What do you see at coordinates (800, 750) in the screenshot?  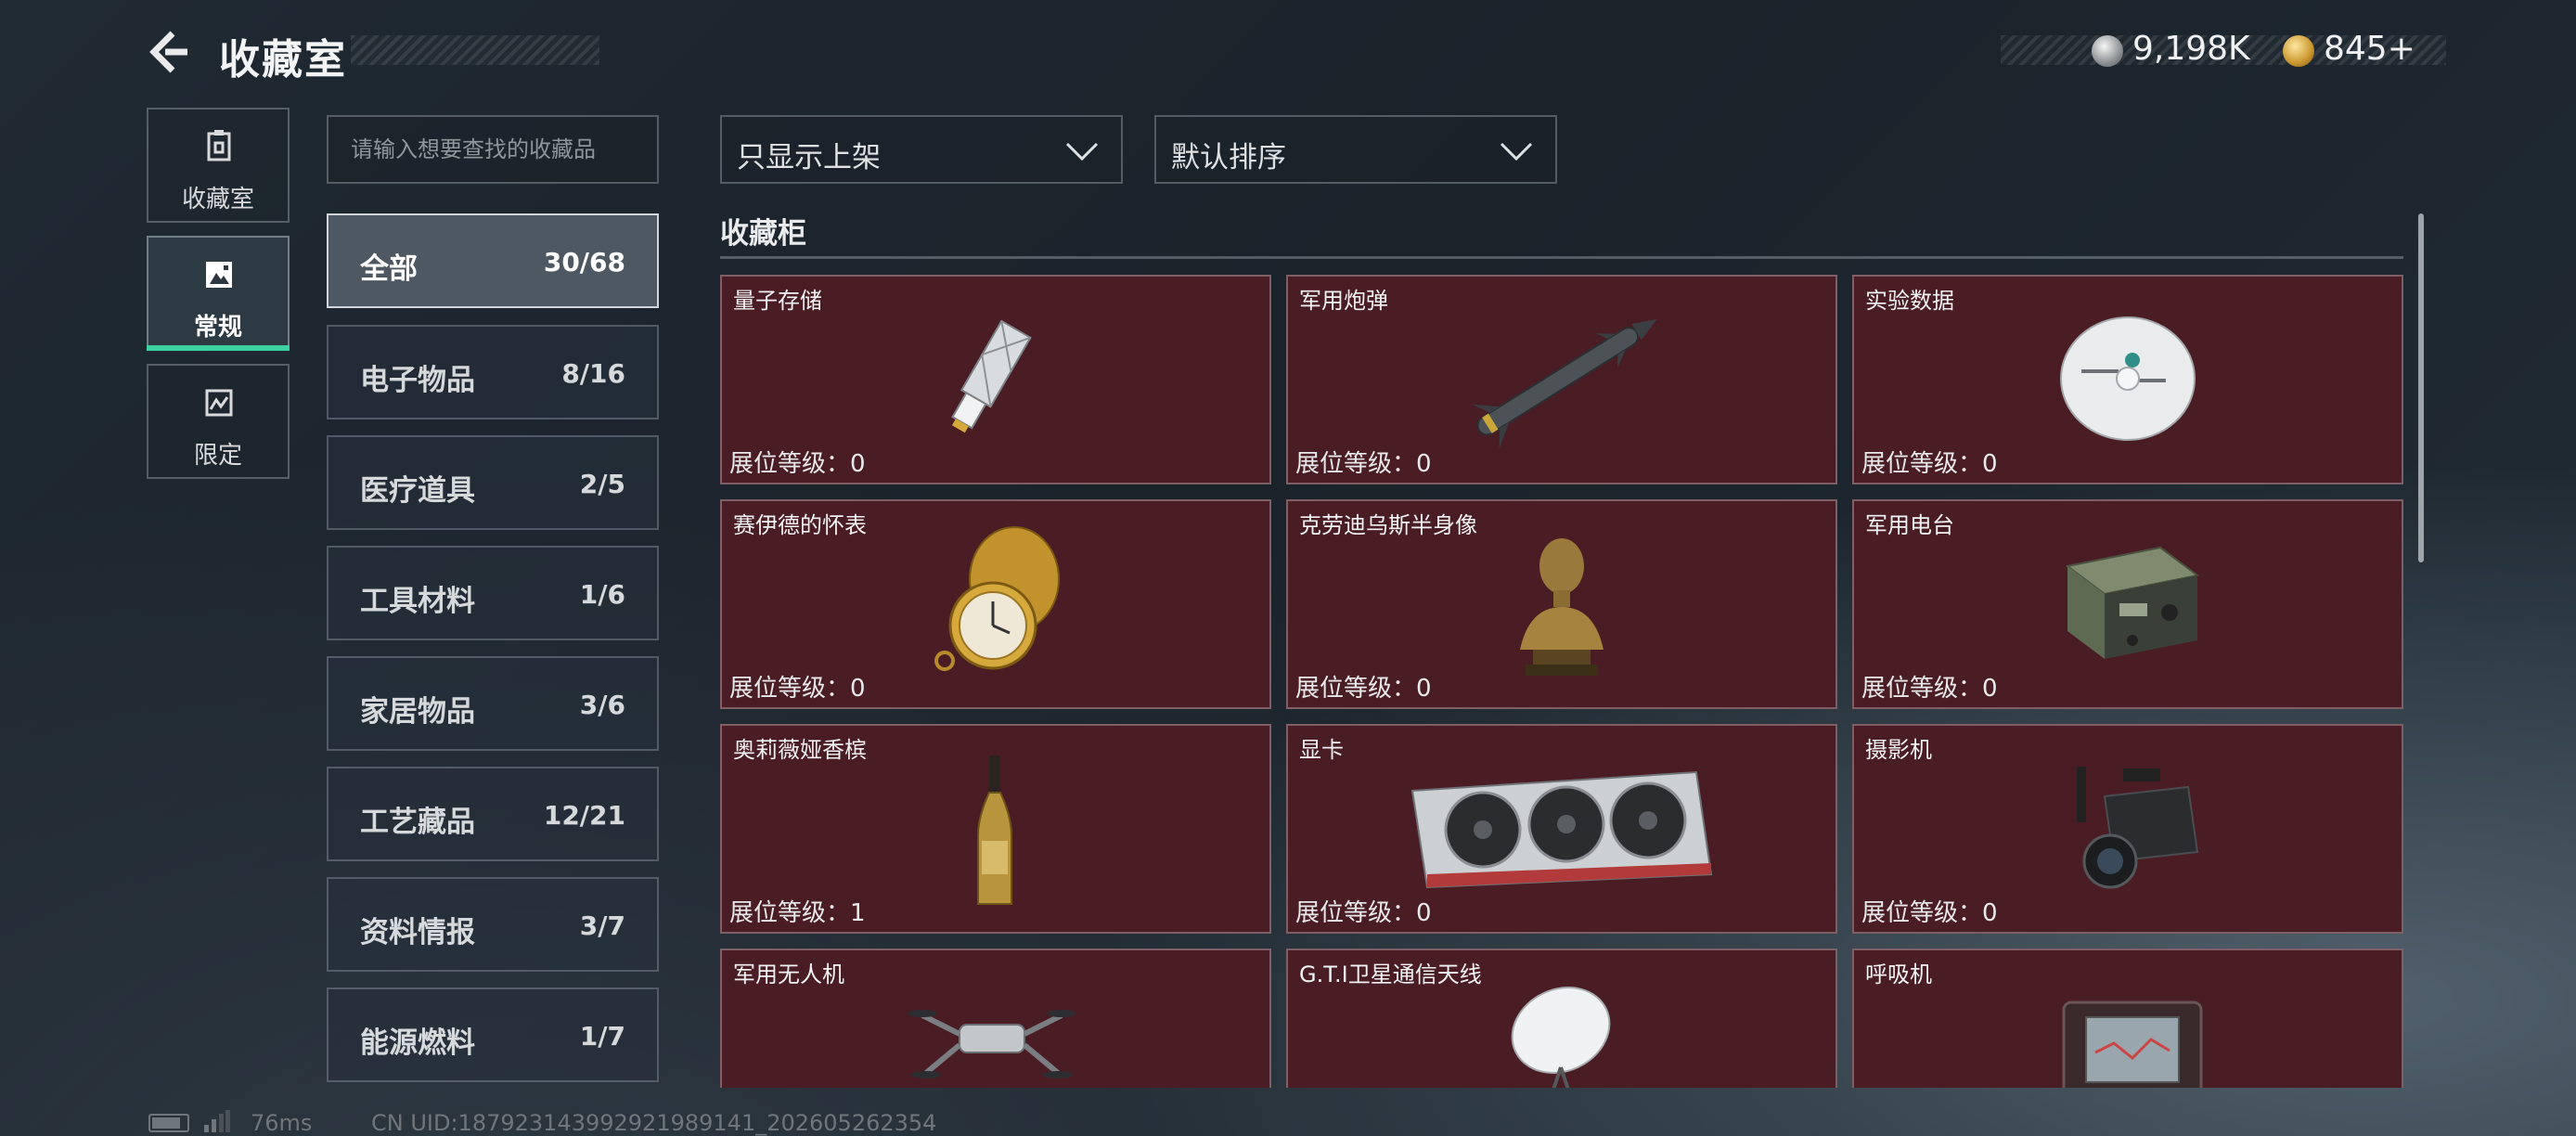 I see `item-name: 奥莉薇娅香槟` at bounding box center [800, 750].